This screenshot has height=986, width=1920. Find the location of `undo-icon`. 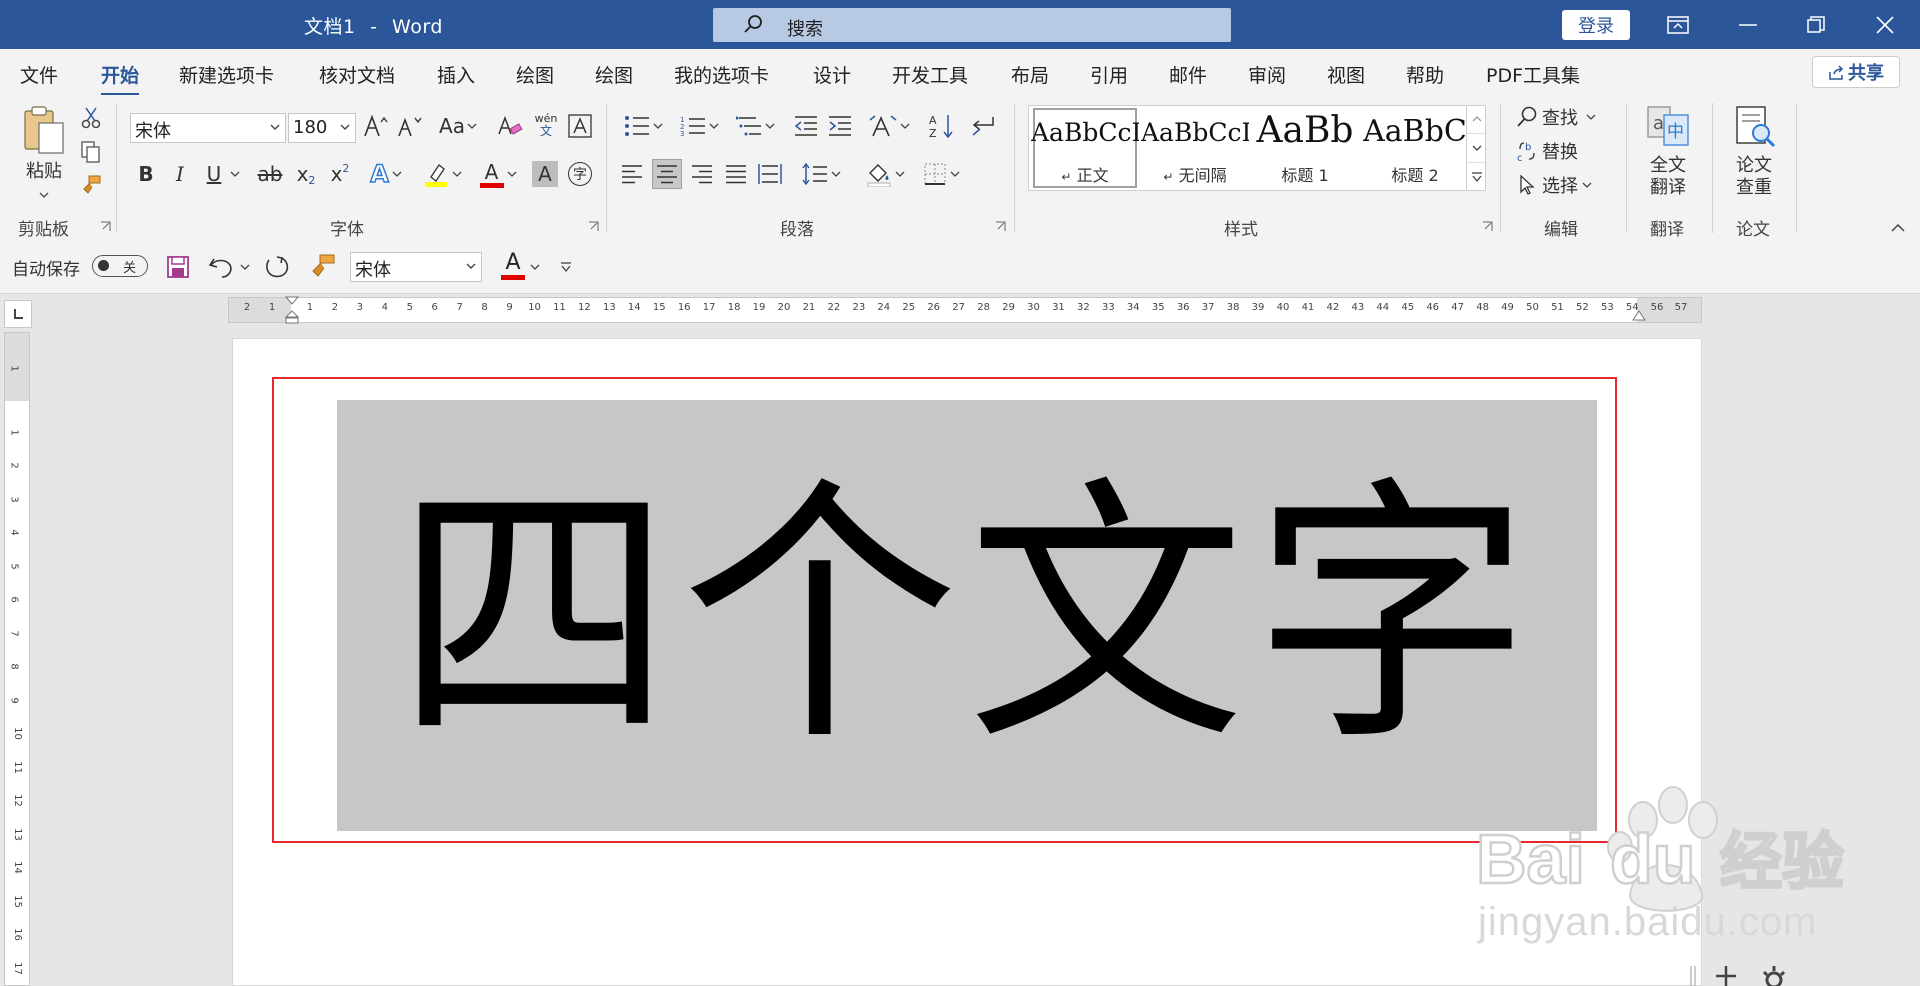

undo-icon is located at coordinates (221, 267).